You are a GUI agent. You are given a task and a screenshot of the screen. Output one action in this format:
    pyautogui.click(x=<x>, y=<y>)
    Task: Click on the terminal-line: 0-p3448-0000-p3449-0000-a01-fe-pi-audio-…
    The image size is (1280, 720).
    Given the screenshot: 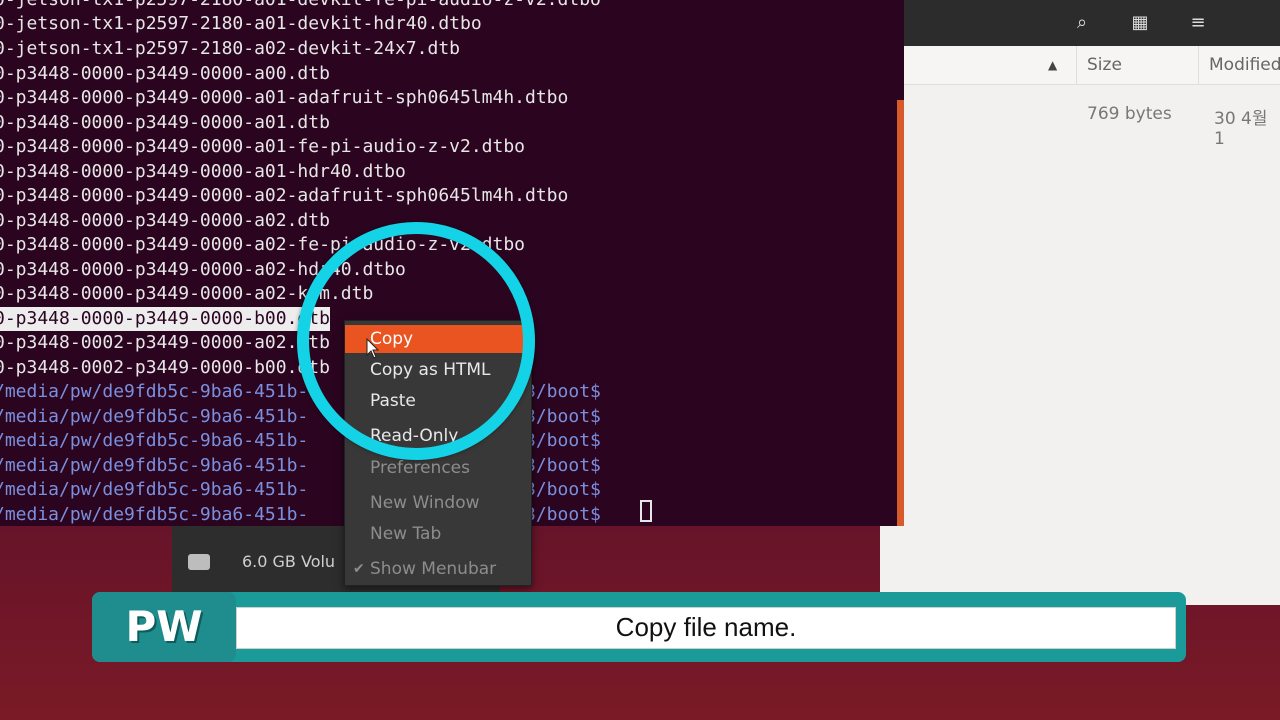 What is the action you would take?
    pyautogui.click(x=263, y=146)
    